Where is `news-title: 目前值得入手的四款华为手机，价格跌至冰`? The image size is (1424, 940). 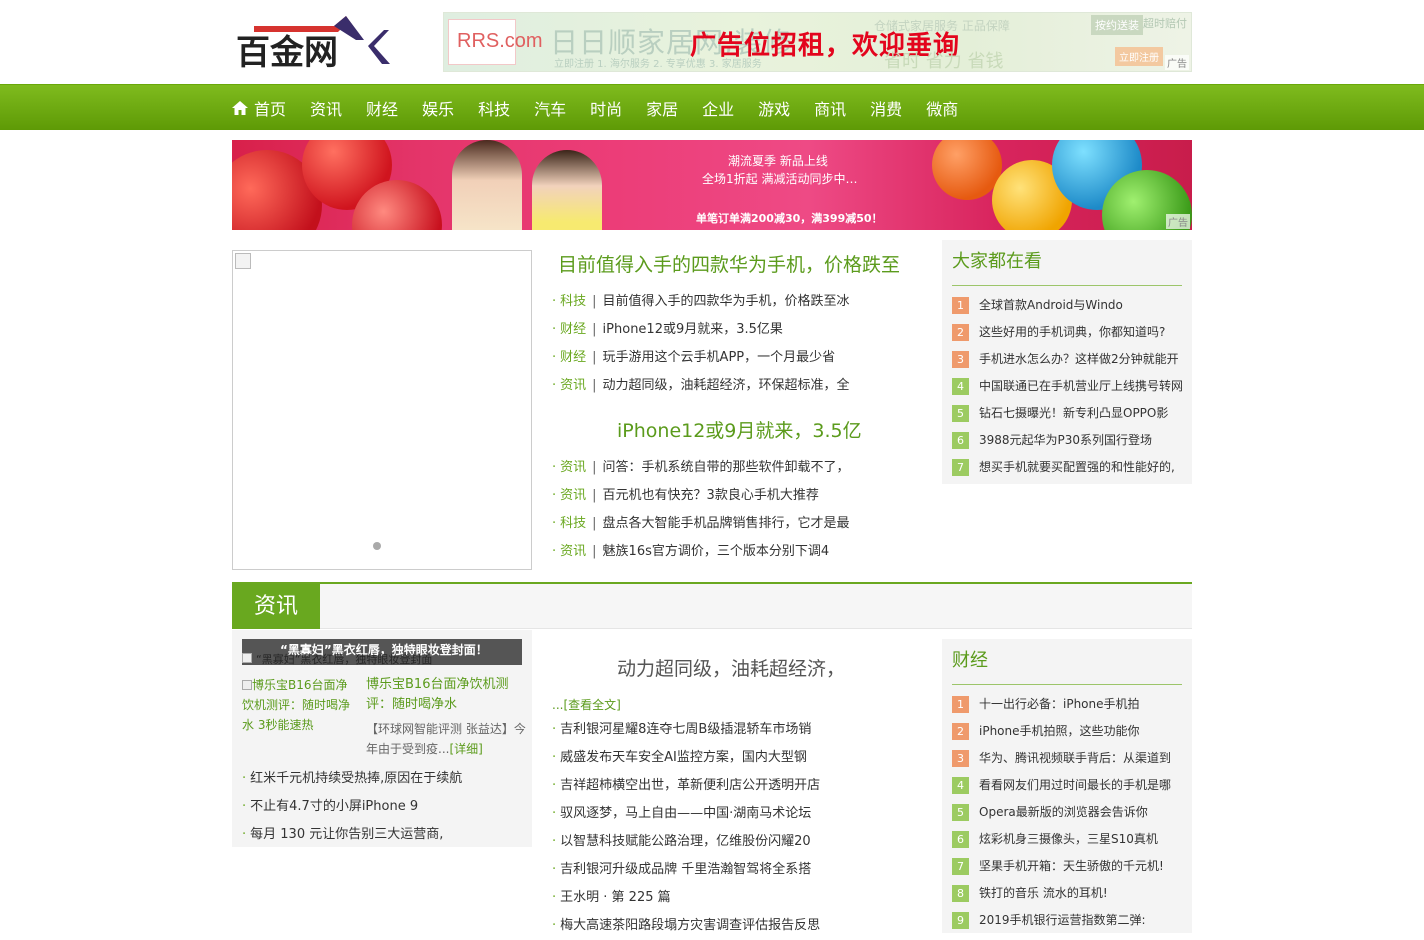 news-title: 目前值得入手的四款华为手机，价格跌至冰 is located at coordinates (726, 301).